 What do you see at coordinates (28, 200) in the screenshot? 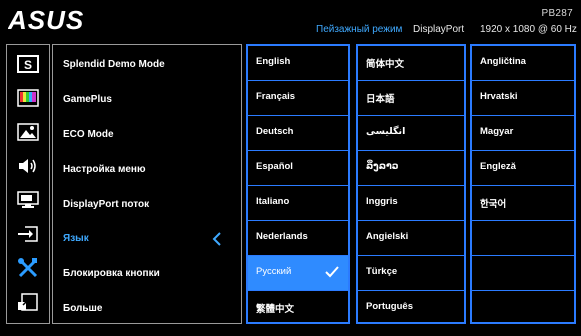
I see `monitor-icon` at bounding box center [28, 200].